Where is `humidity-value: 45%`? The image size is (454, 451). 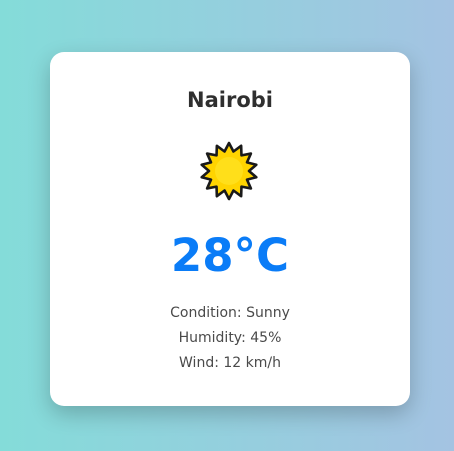 humidity-value: 45% is located at coordinates (266, 338).